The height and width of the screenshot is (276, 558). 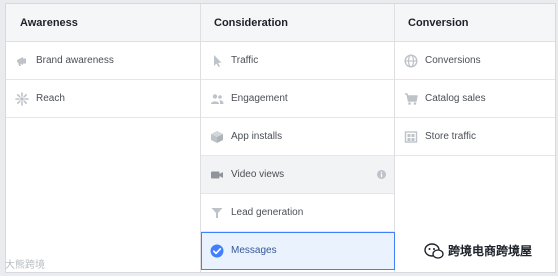 I want to click on video-camera-icon, so click(x=217, y=175).